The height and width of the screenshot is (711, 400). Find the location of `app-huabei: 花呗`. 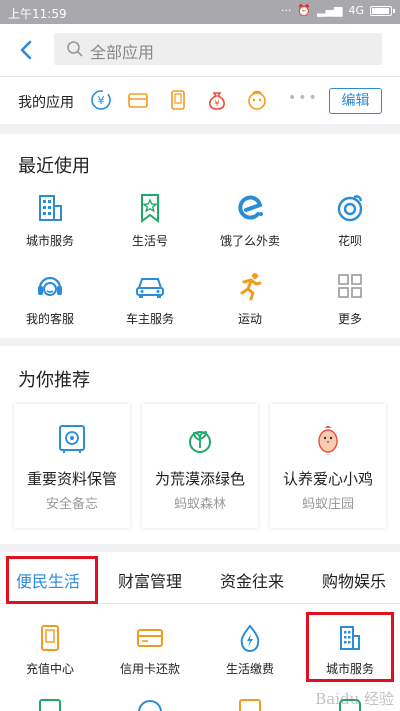

app-huabei: 花呗 is located at coordinates (350, 222).